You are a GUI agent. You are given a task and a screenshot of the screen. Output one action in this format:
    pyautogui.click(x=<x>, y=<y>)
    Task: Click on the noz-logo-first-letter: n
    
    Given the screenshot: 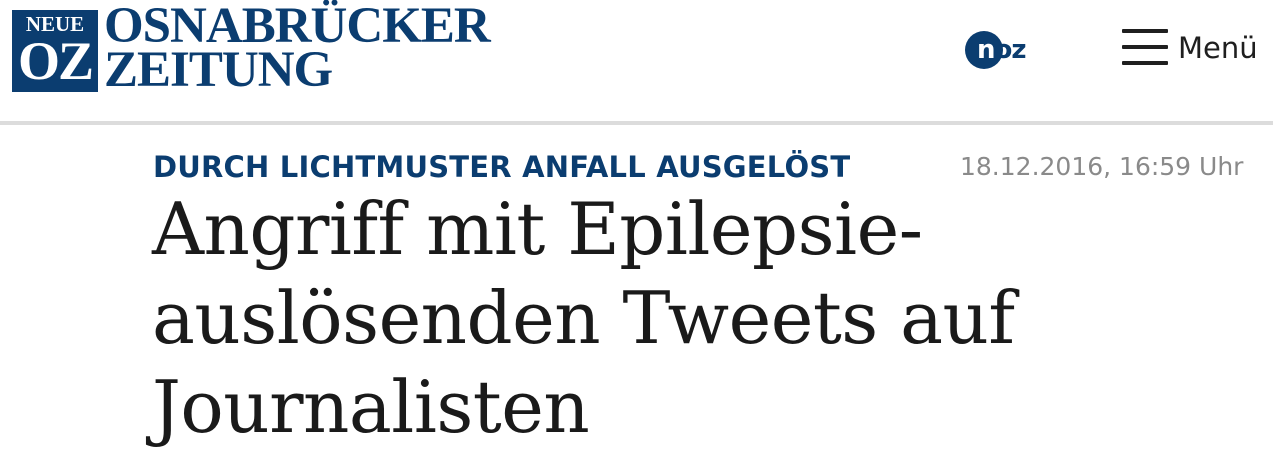 What is the action you would take?
    pyautogui.click(x=986, y=50)
    